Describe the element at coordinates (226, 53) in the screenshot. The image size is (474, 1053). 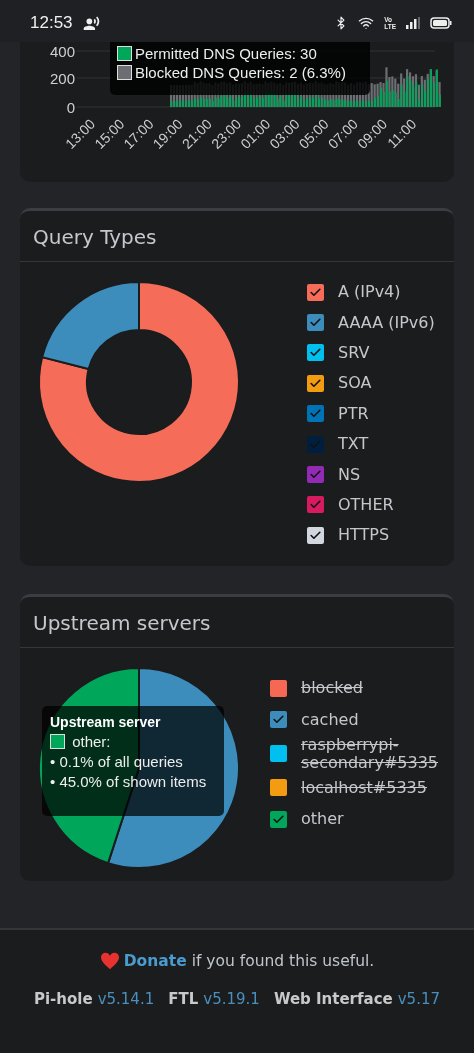
I see `tooltip-text: Permitted DNS Queries: 30` at that location.